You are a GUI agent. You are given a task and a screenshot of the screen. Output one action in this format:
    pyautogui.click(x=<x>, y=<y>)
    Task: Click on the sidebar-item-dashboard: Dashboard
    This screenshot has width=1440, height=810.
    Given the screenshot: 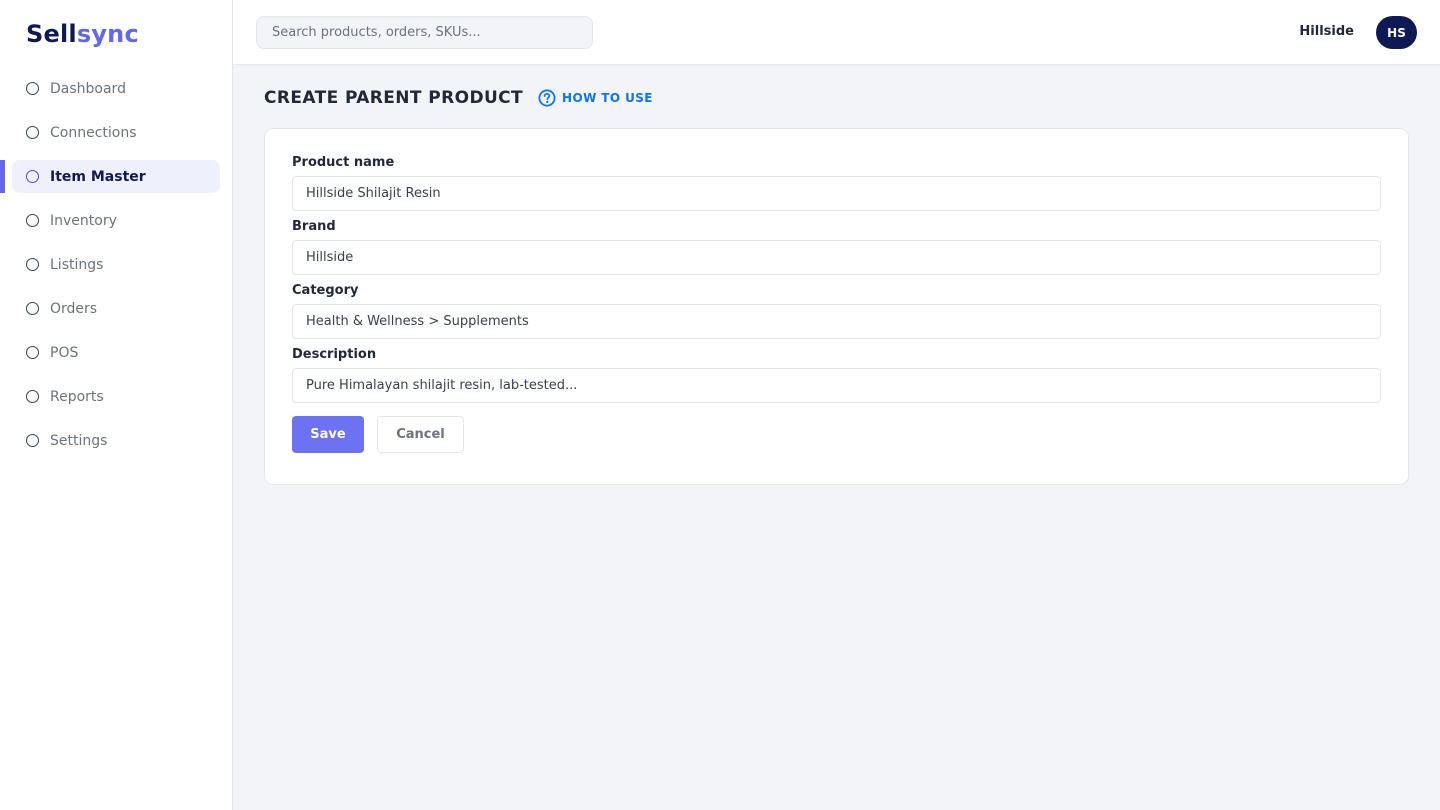 What is the action you would take?
    pyautogui.click(x=116, y=88)
    